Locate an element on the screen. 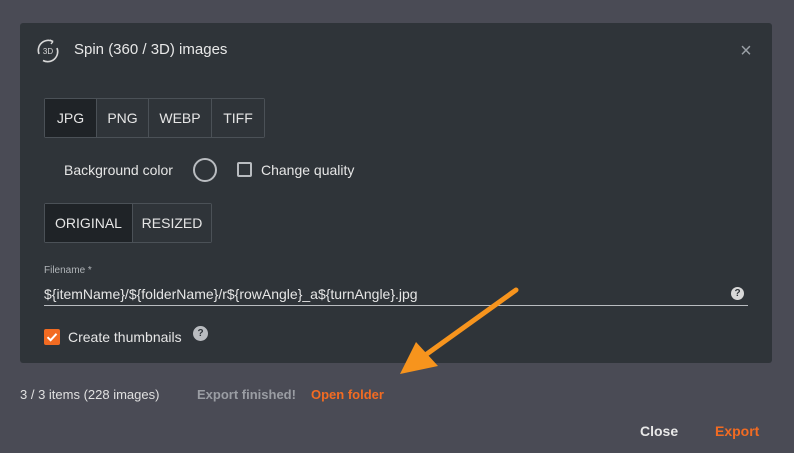 This screenshot has height=453, width=794. format-tiff-button: TIFF is located at coordinates (238, 118).